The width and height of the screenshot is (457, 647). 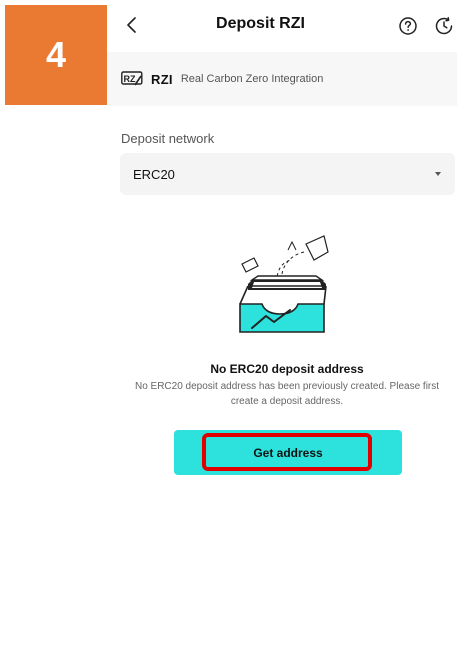 What do you see at coordinates (287, 369) in the screenshot?
I see `empty-state-title: No ERC20 deposit address` at bounding box center [287, 369].